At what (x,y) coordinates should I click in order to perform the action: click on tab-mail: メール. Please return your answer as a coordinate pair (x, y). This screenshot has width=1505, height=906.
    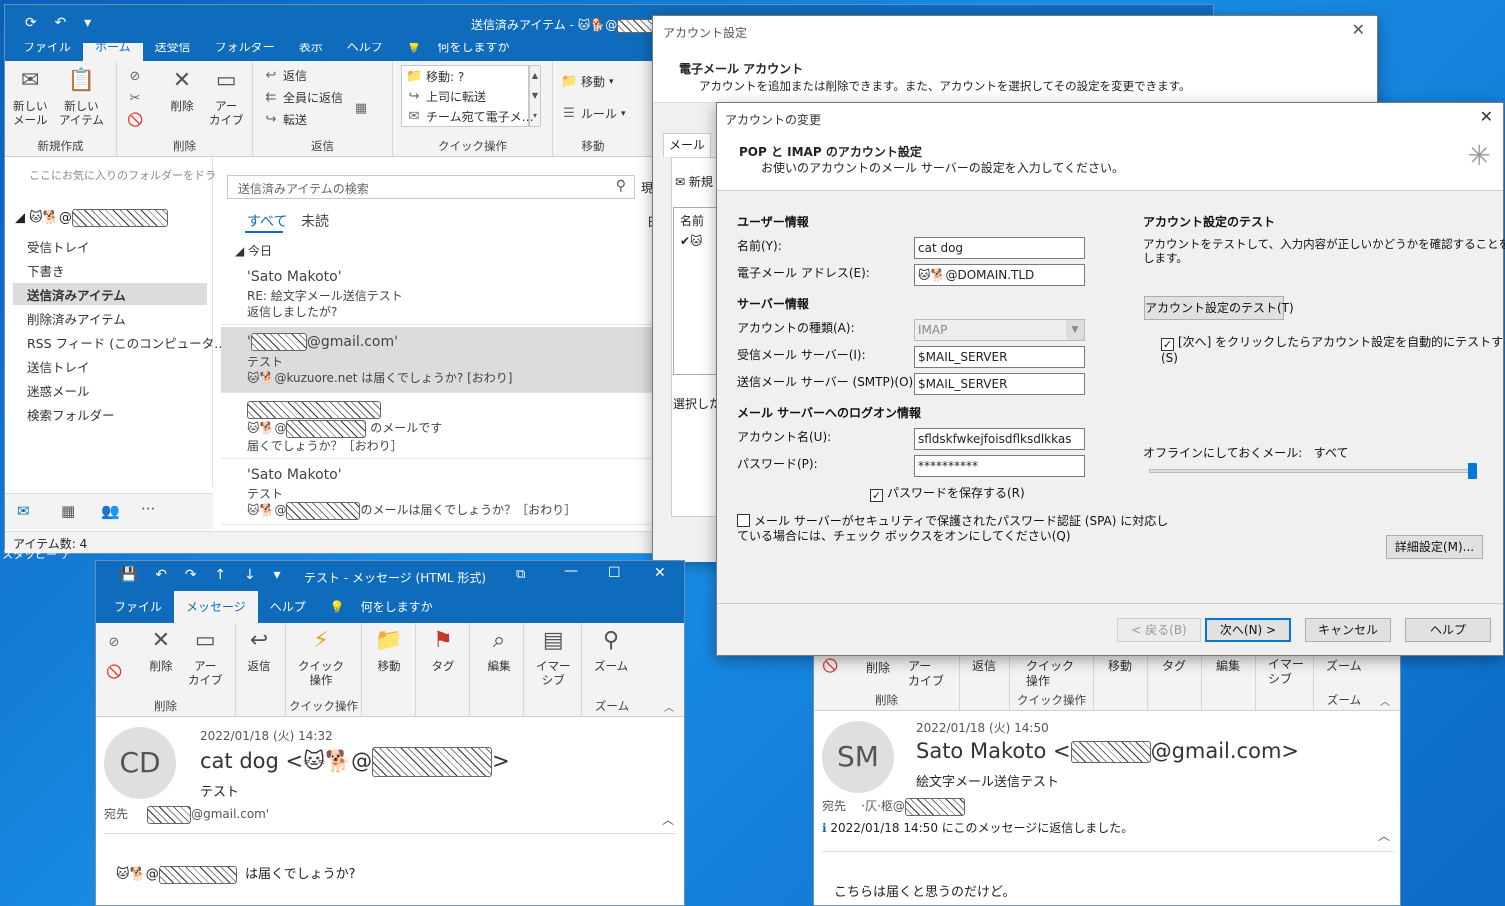
    Looking at the image, I should click on (687, 145).